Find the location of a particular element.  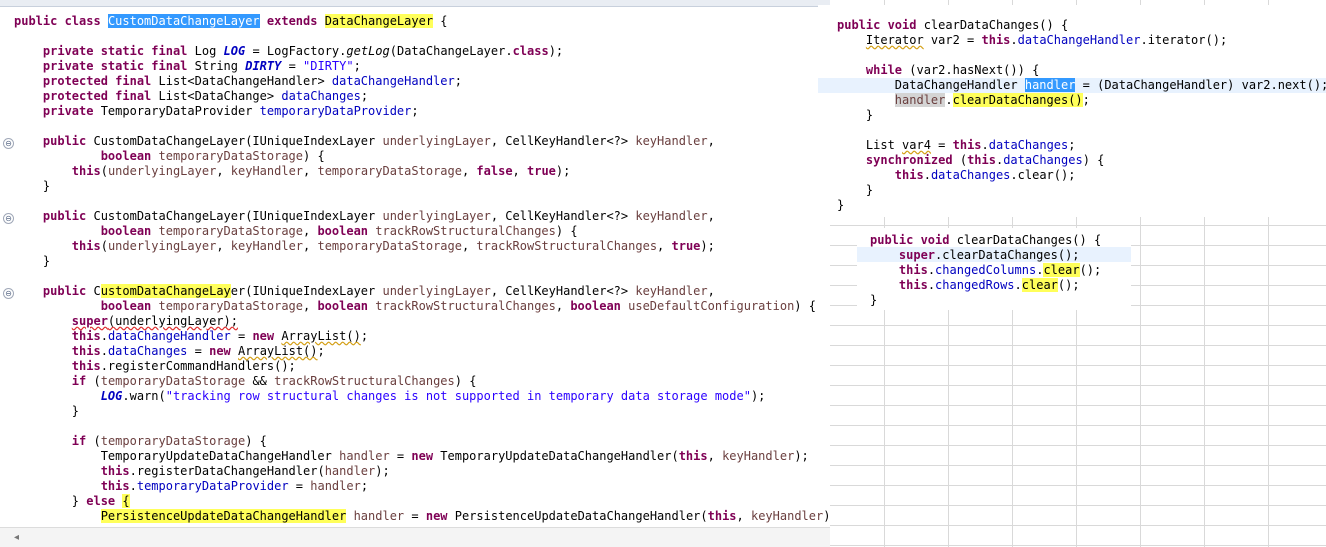

code-token: = is located at coordinates (299, 486).